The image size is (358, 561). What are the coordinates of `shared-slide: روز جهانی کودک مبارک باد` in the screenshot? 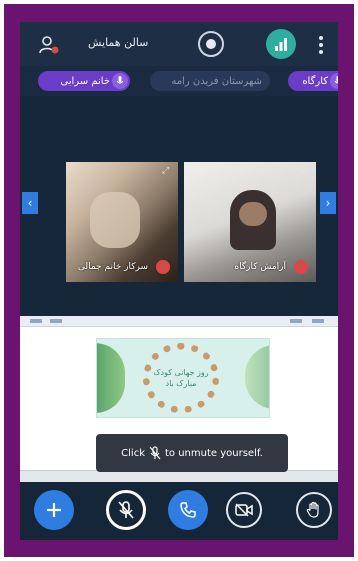 It's located at (183, 378).